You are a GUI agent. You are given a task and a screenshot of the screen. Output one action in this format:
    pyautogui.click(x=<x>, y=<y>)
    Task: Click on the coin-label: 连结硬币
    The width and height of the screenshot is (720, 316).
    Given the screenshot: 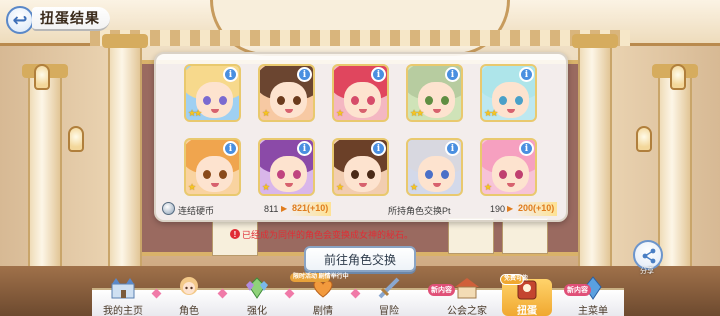 What is the action you would take?
    pyautogui.click(x=196, y=211)
    